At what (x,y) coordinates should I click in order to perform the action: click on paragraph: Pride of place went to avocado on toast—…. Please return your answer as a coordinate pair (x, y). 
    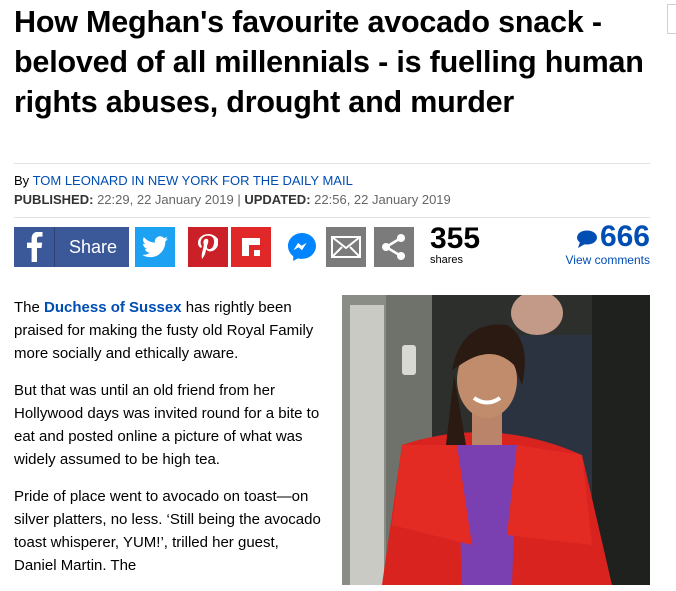
    Looking at the image, I should click on (167, 531).